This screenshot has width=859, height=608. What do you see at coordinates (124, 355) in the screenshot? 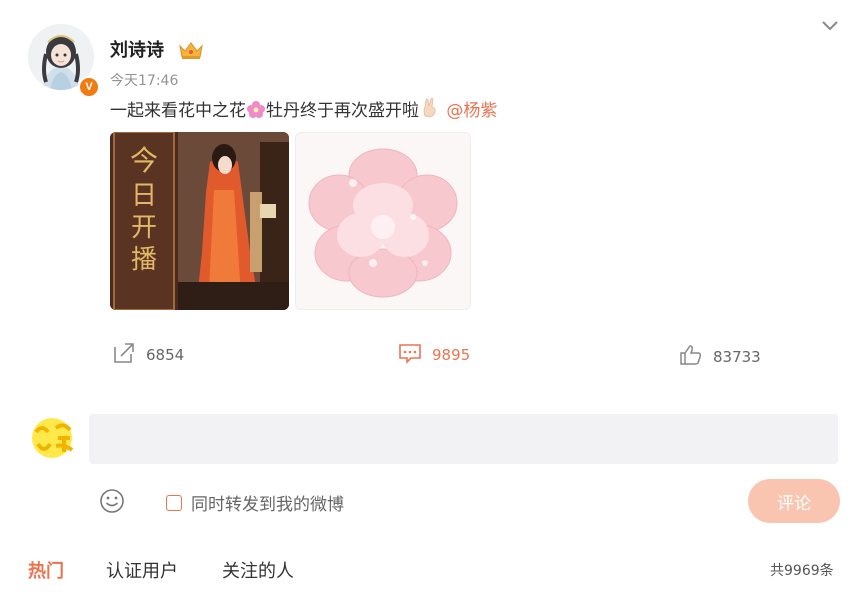
I see `share-icon` at bounding box center [124, 355].